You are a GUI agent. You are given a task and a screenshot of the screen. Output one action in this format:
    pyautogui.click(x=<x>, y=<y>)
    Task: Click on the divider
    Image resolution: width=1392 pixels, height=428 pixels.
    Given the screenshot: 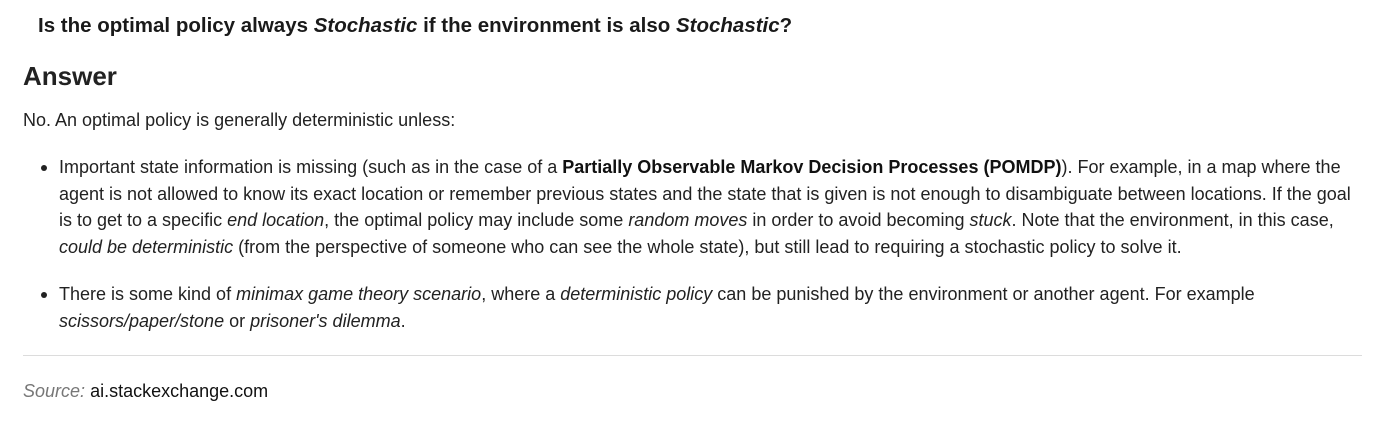 What is the action you would take?
    pyautogui.click(x=692, y=355)
    